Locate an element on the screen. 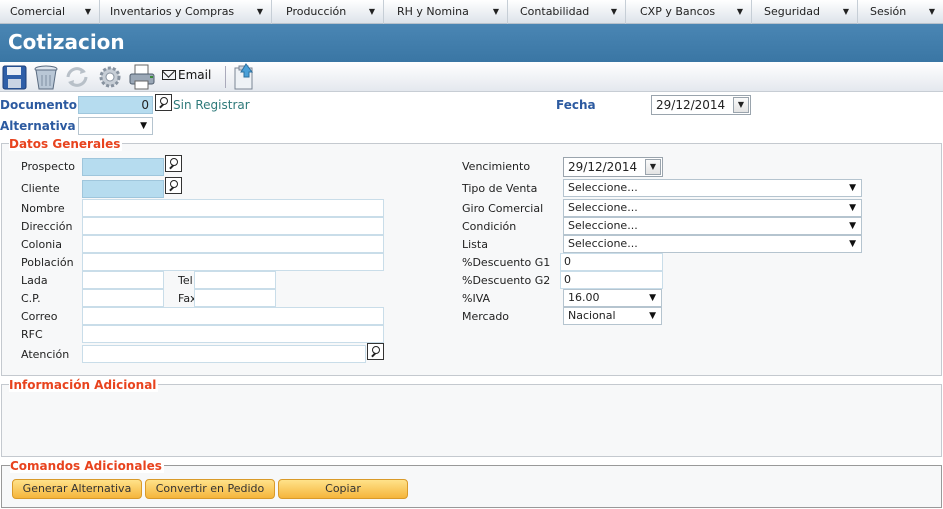  menu-seguridad-label: Seguridad is located at coordinates (792, 11).